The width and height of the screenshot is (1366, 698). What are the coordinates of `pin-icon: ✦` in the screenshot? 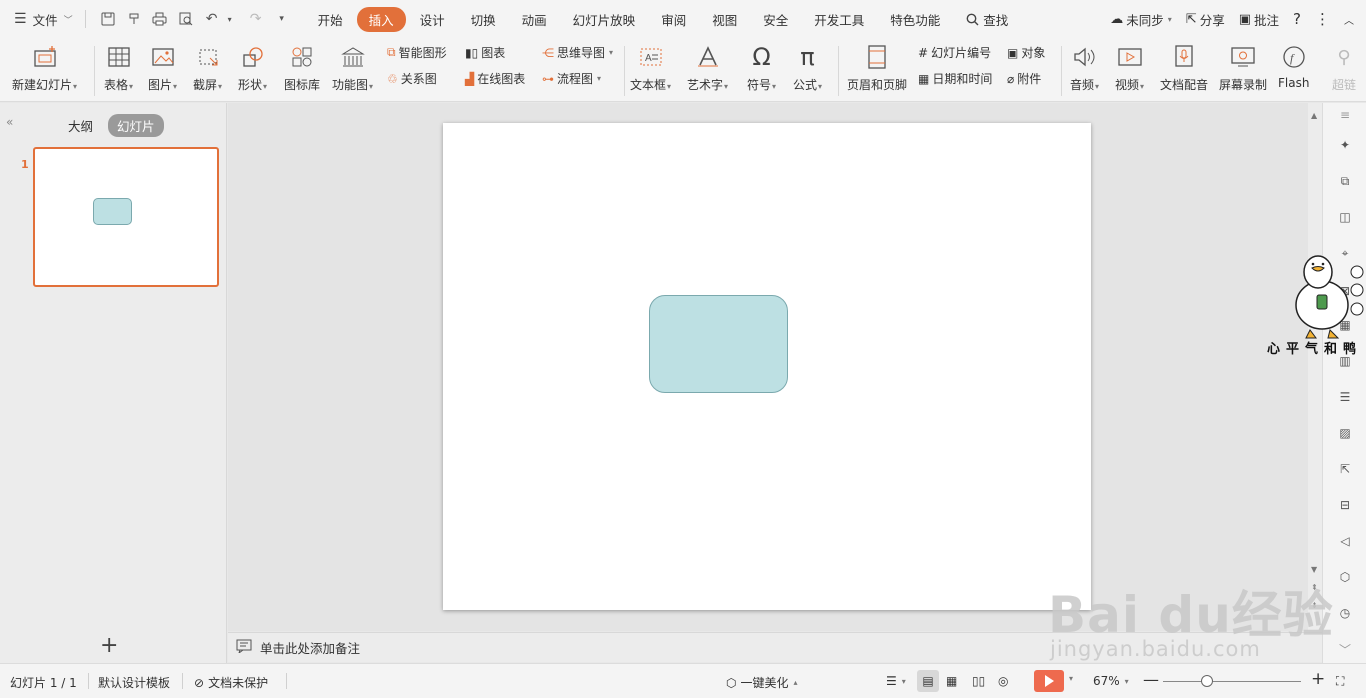 It's located at (1345, 145).